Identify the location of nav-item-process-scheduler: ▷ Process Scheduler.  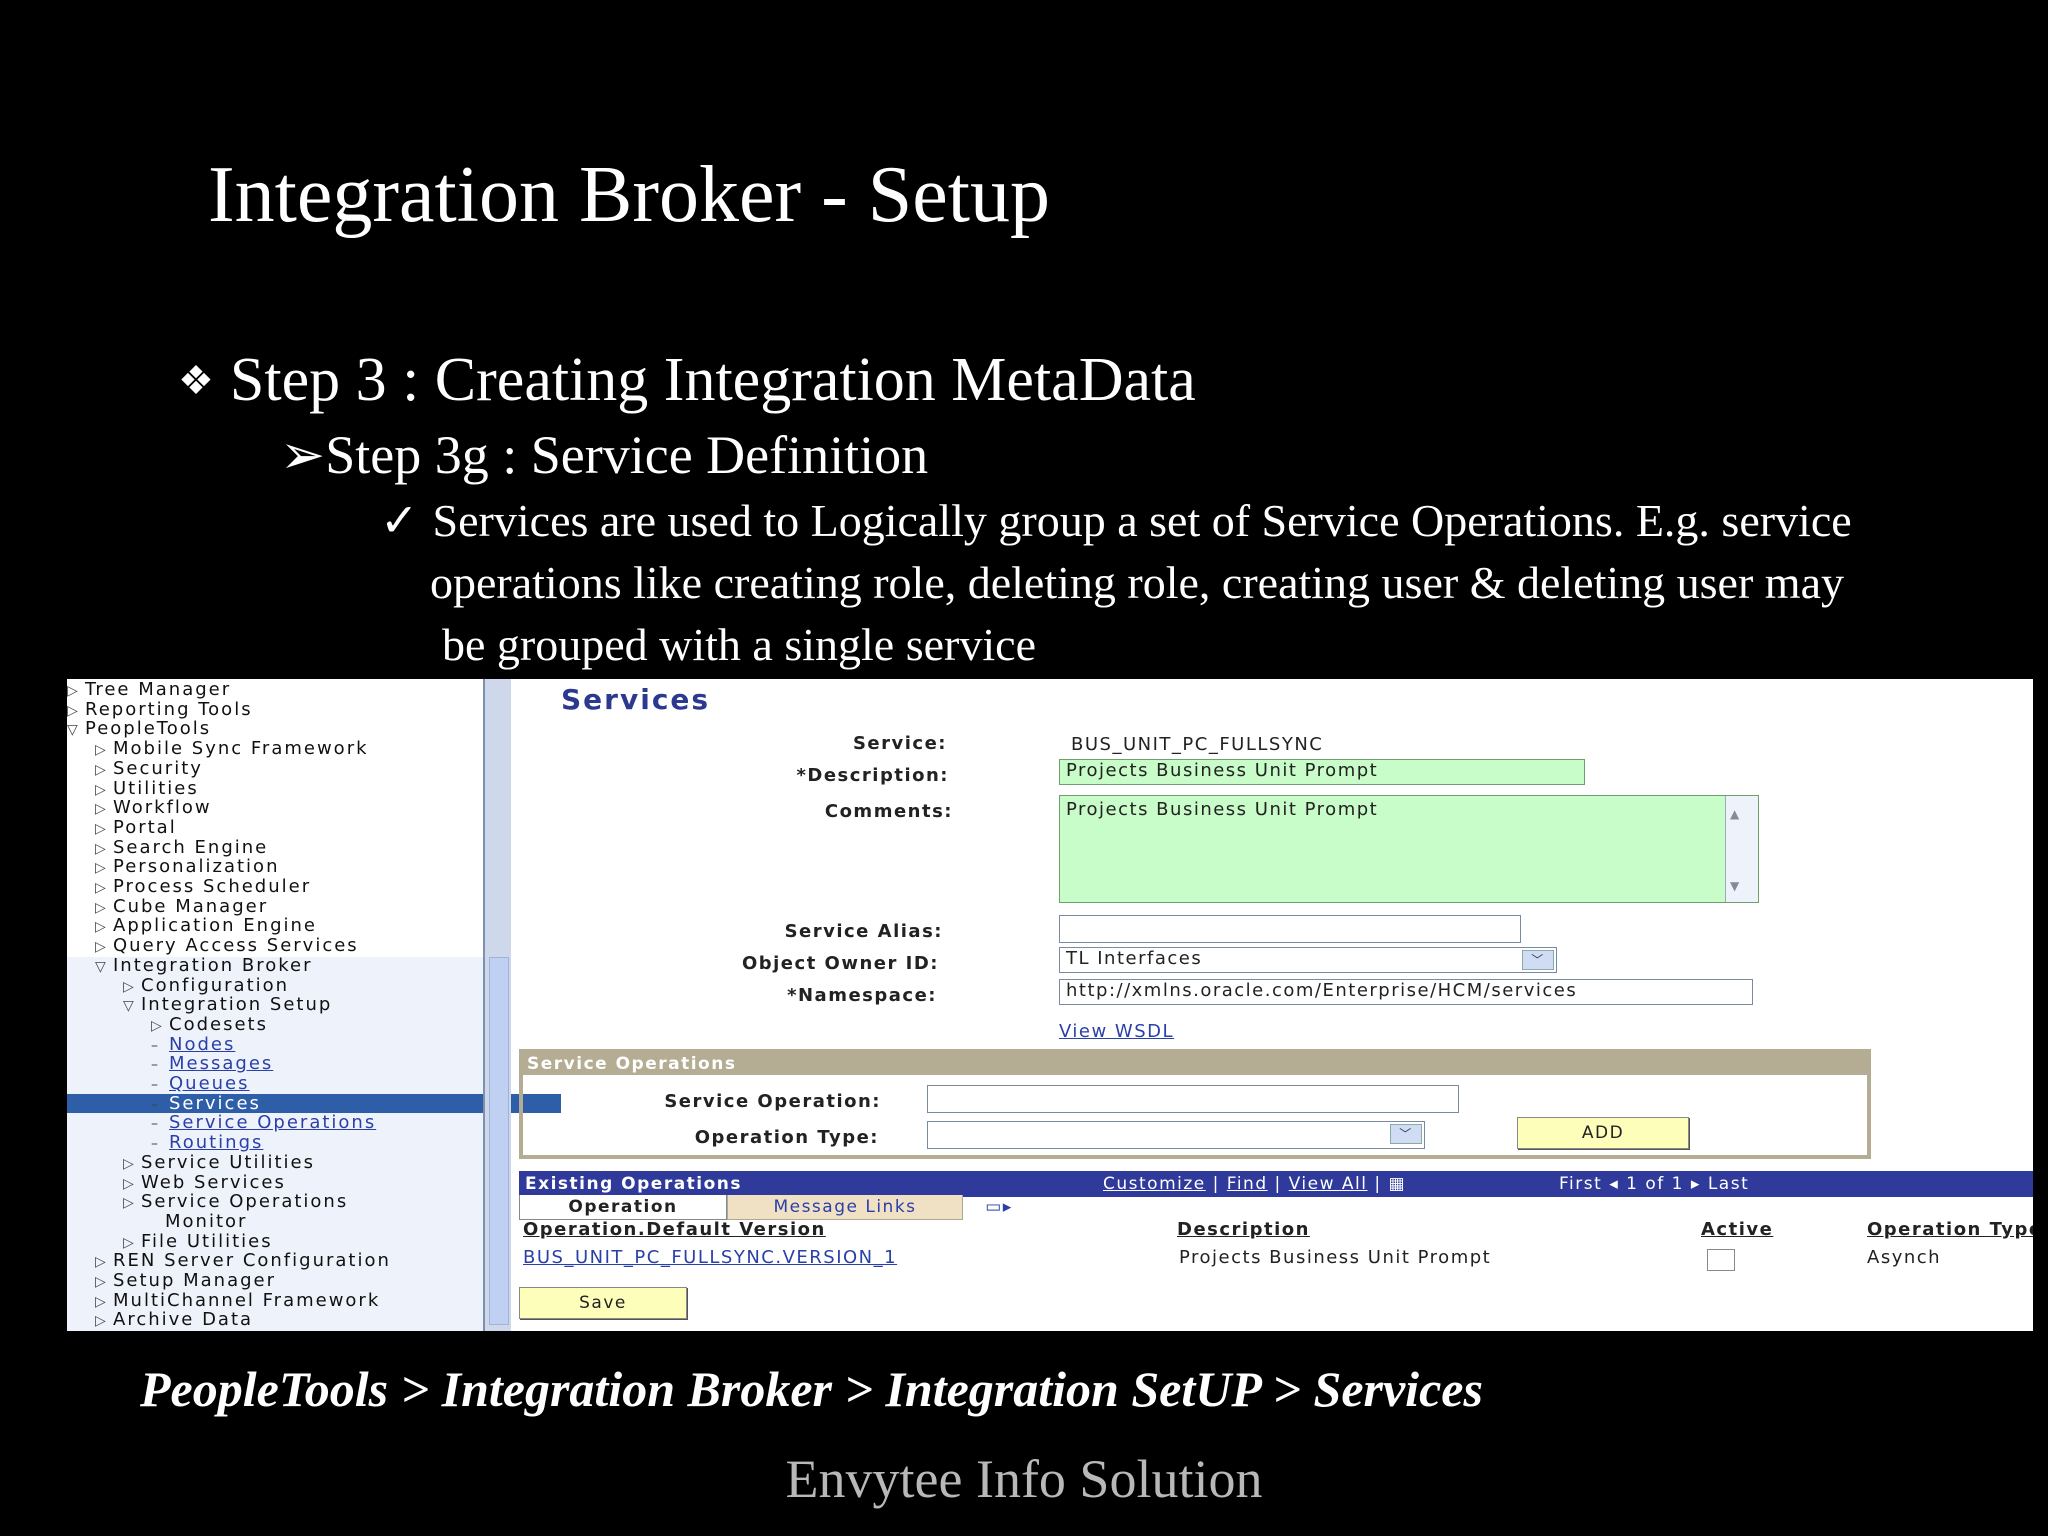
(203, 886).